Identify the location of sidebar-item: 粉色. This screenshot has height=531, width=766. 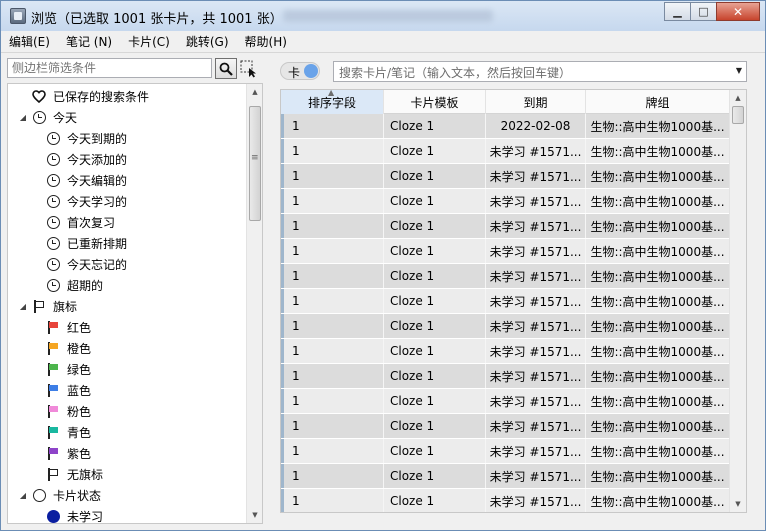
(68, 411).